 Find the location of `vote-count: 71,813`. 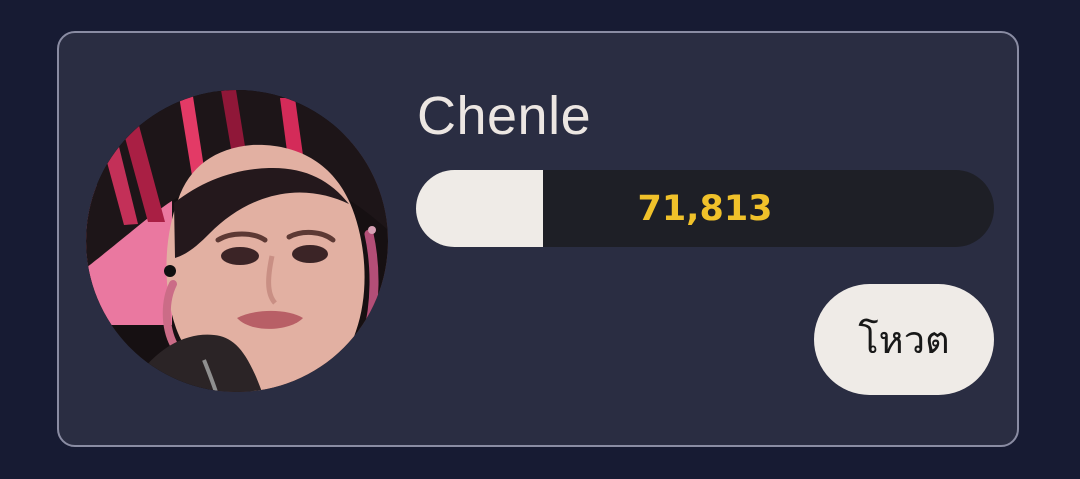

vote-count: 71,813 is located at coordinates (705, 208).